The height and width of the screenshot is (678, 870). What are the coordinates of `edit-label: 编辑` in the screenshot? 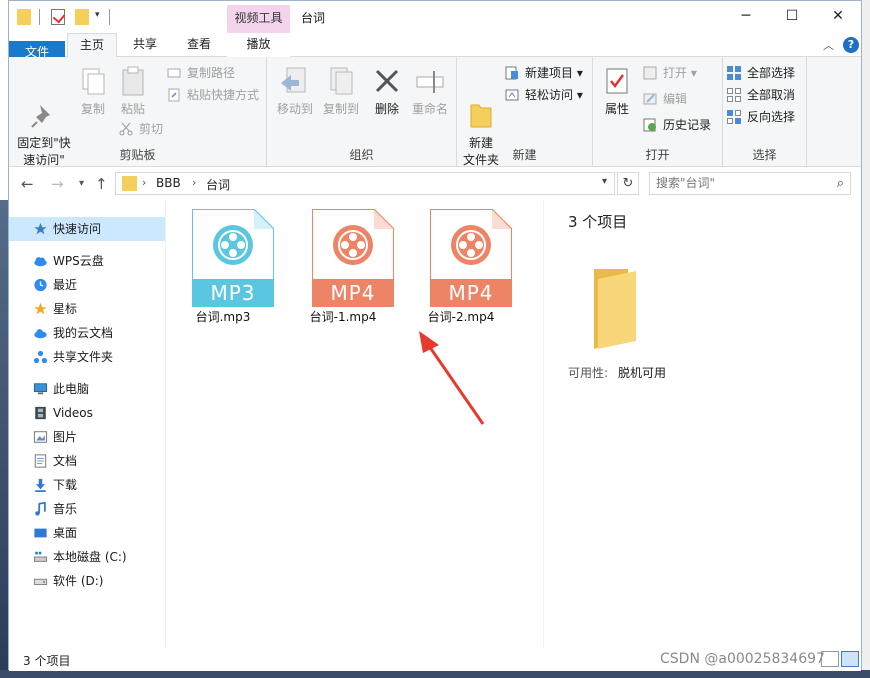 It's located at (675, 99).